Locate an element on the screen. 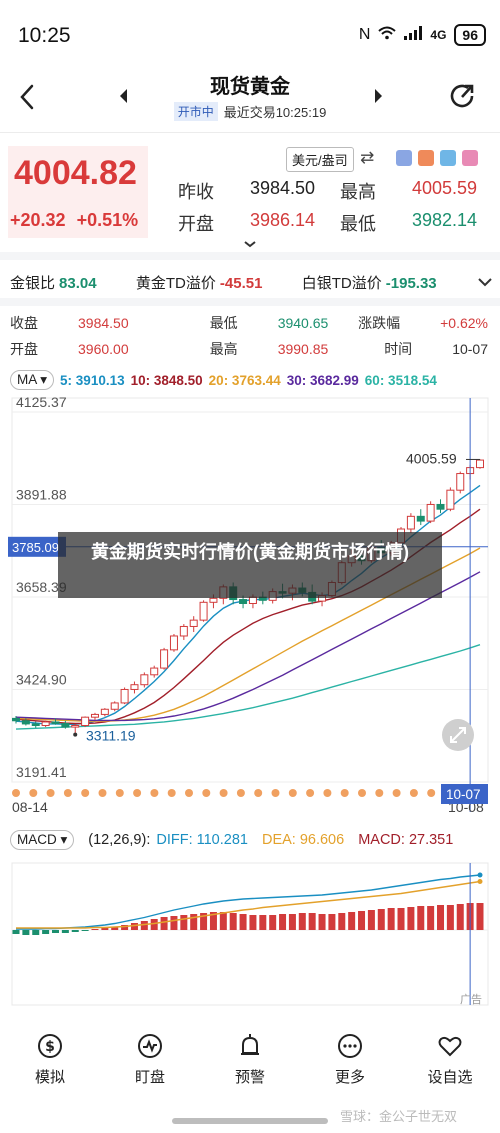 The width and height of the screenshot is (500, 1133). macd-selector: MACD ▾ is located at coordinates (42, 840).